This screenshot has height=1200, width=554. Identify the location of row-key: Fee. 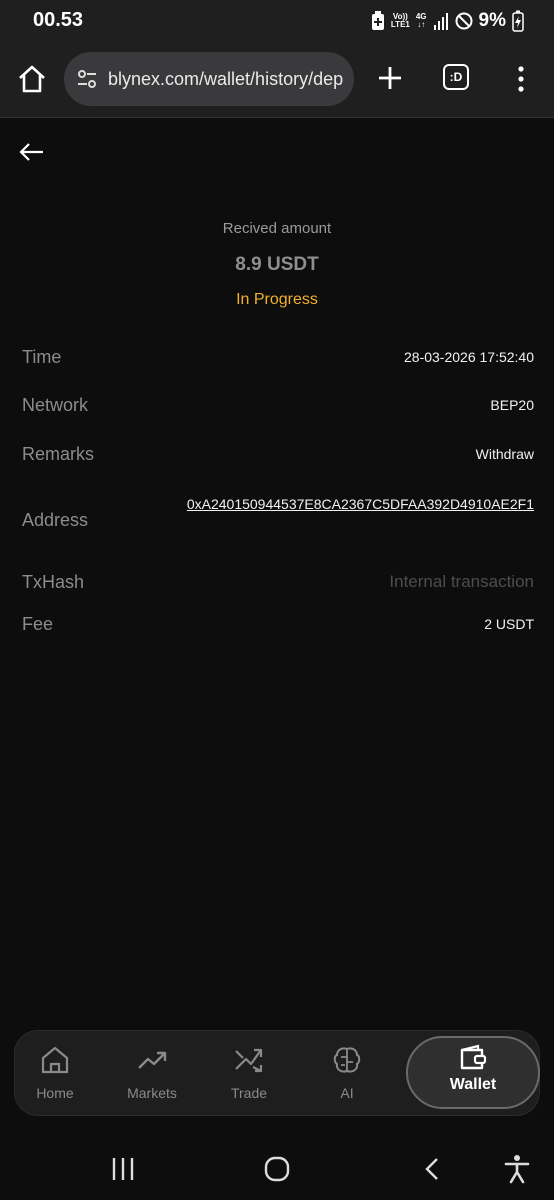
(38, 624).